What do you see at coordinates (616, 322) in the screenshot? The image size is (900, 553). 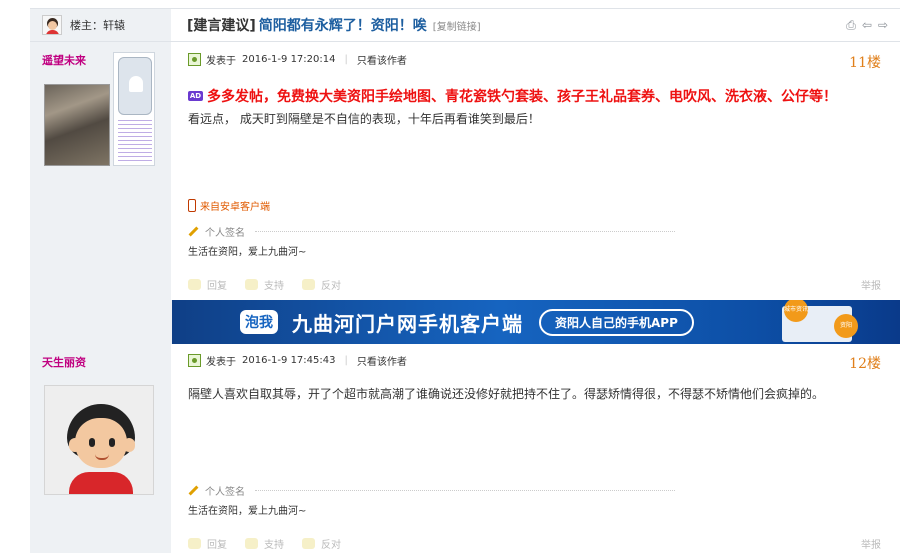 I see `banner-pill: 资阳人自己的手机APP` at bounding box center [616, 322].